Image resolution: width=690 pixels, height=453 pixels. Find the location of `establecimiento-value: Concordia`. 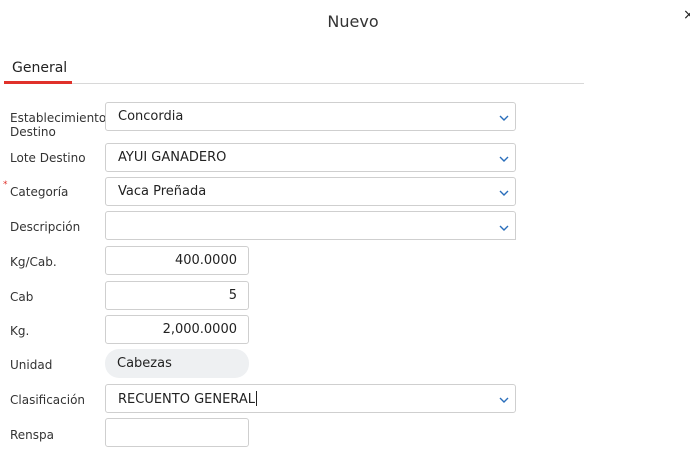

establecimiento-value: Concordia is located at coordinates (151, 116).